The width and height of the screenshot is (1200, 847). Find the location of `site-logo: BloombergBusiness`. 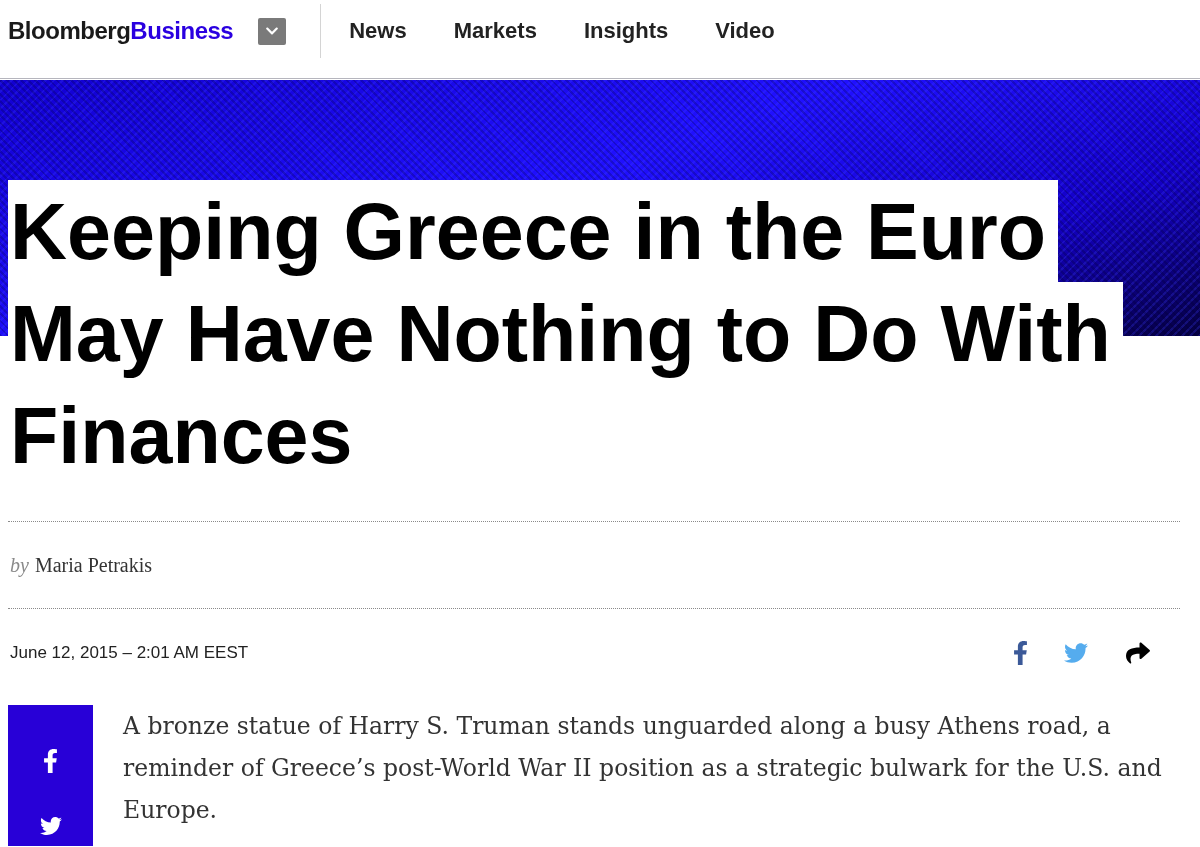

site-logo: BloombergBusiness is located at coordinates (121, 31).